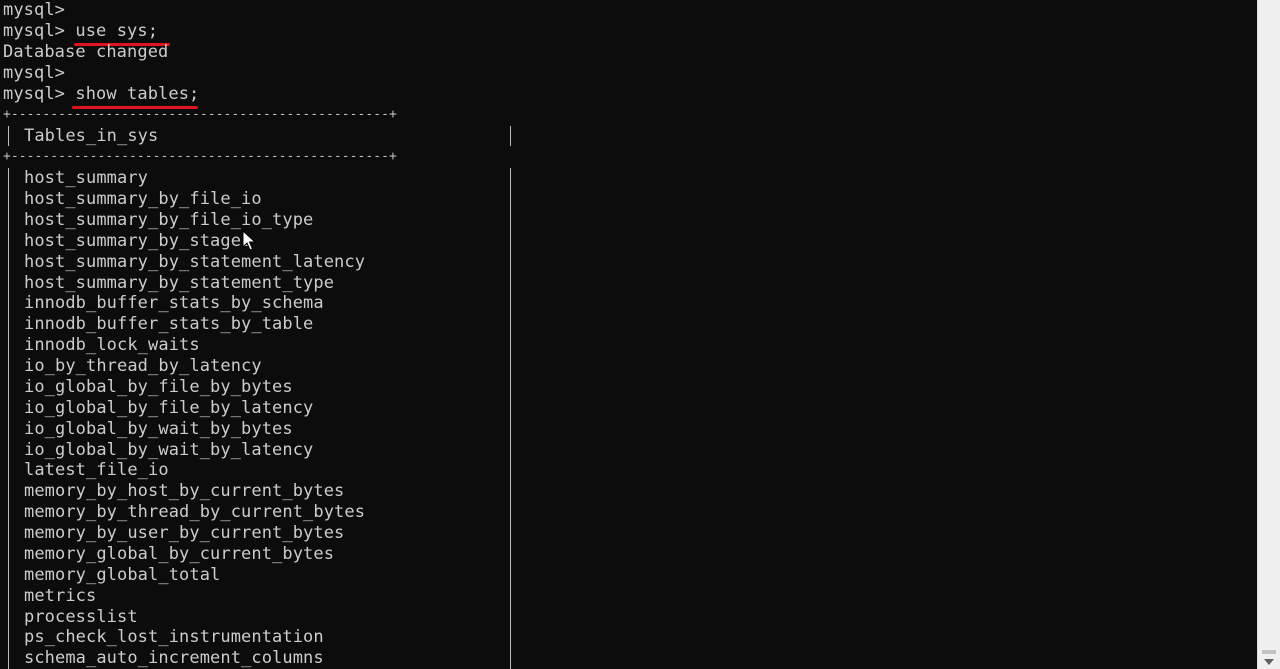 The width and height of the screenshot is (1280, 669). What do you see at coordinates (86, 178) in the screenshot?
I see `table-row: host_summary` at bounding box center [86, 178].